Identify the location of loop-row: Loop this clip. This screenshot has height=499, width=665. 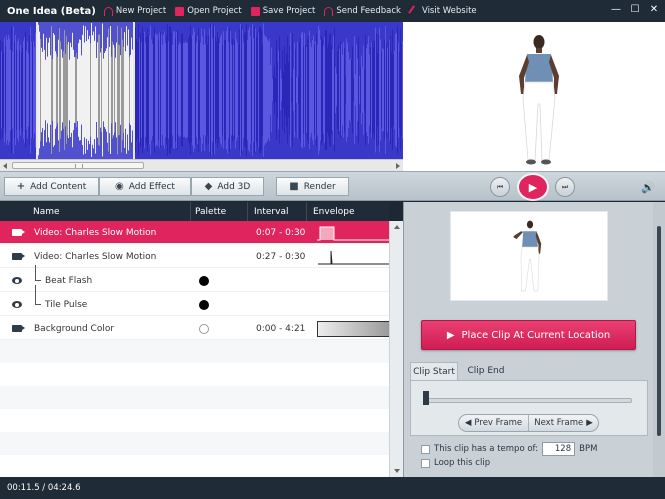
(455, 463).